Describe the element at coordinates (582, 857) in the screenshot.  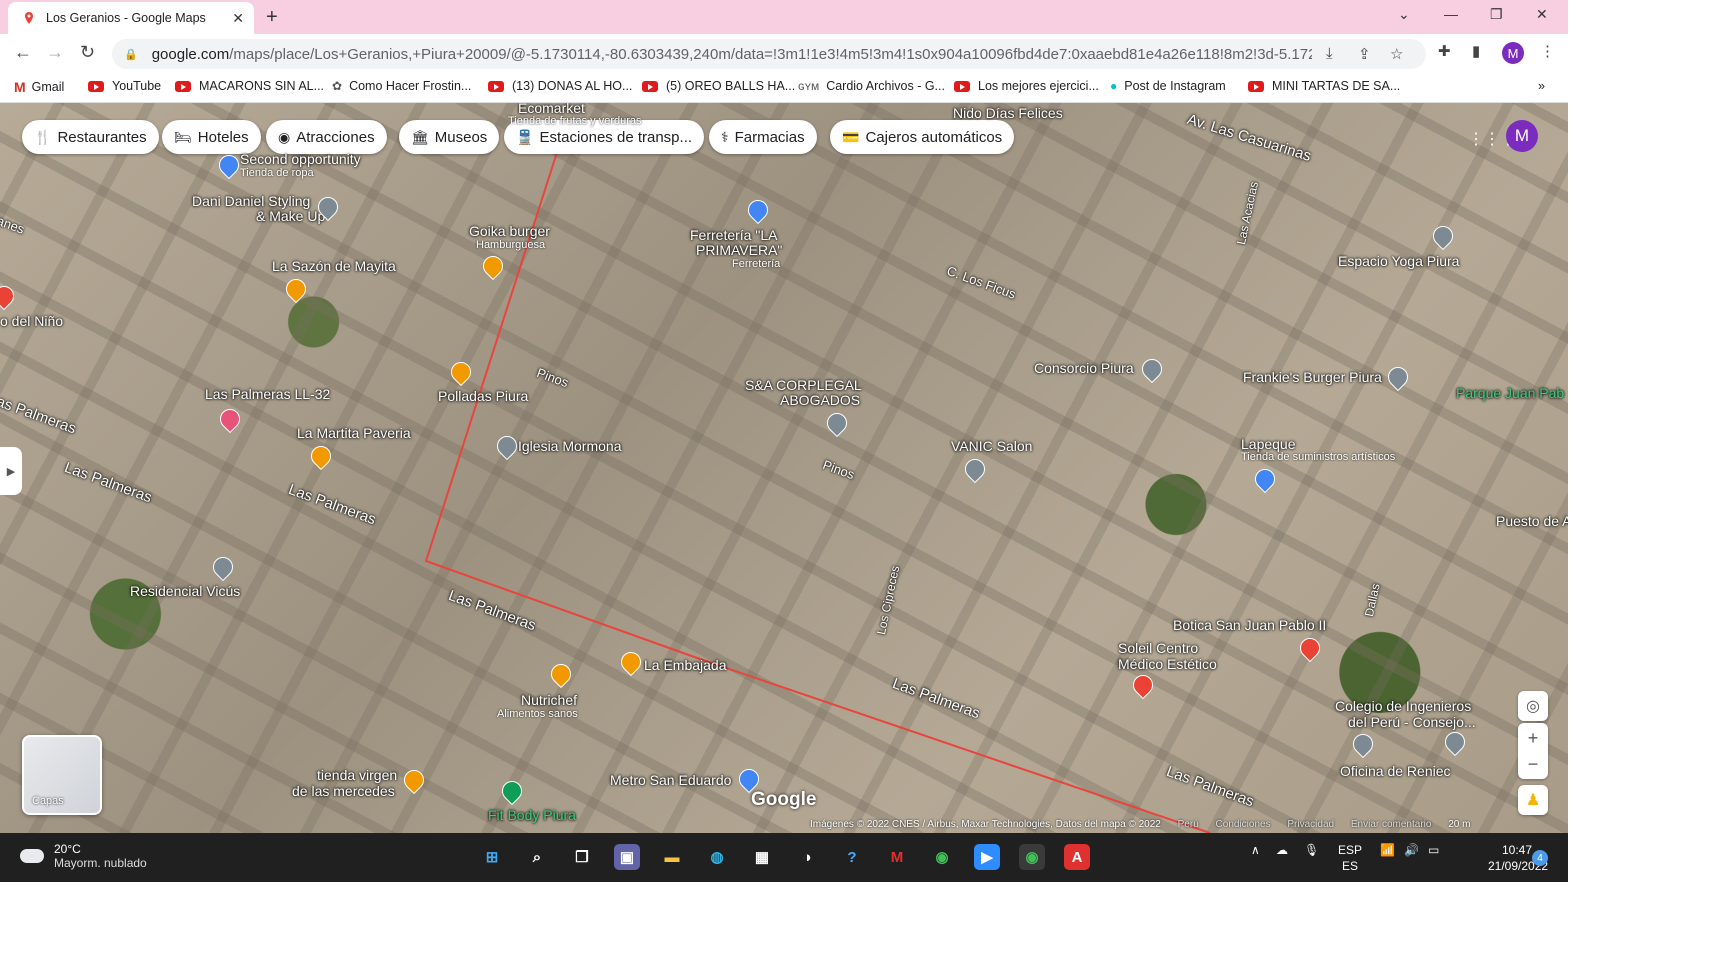
I see `task-view-icon: ❐` at that location.